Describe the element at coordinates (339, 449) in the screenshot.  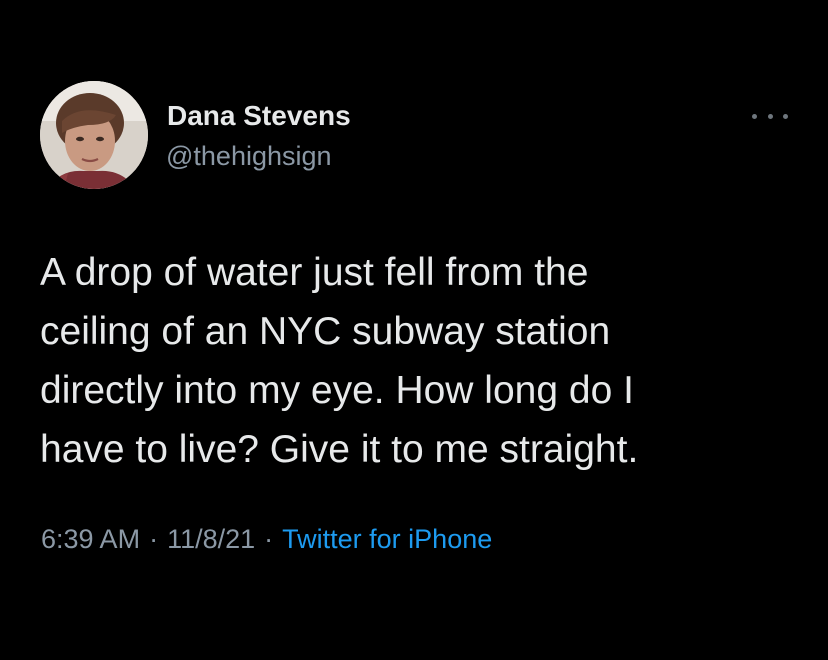
I see `tweet-text-line: have to live? Give it to me straight.` at that location.